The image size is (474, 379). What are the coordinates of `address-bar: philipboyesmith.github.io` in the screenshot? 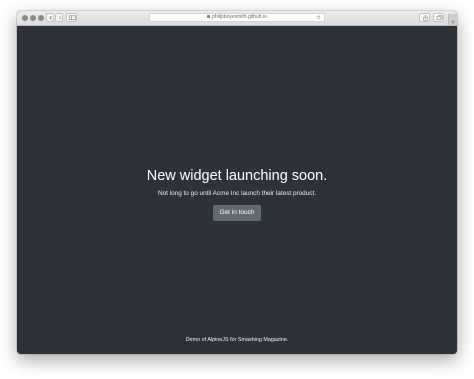 It's located at (237, 17).